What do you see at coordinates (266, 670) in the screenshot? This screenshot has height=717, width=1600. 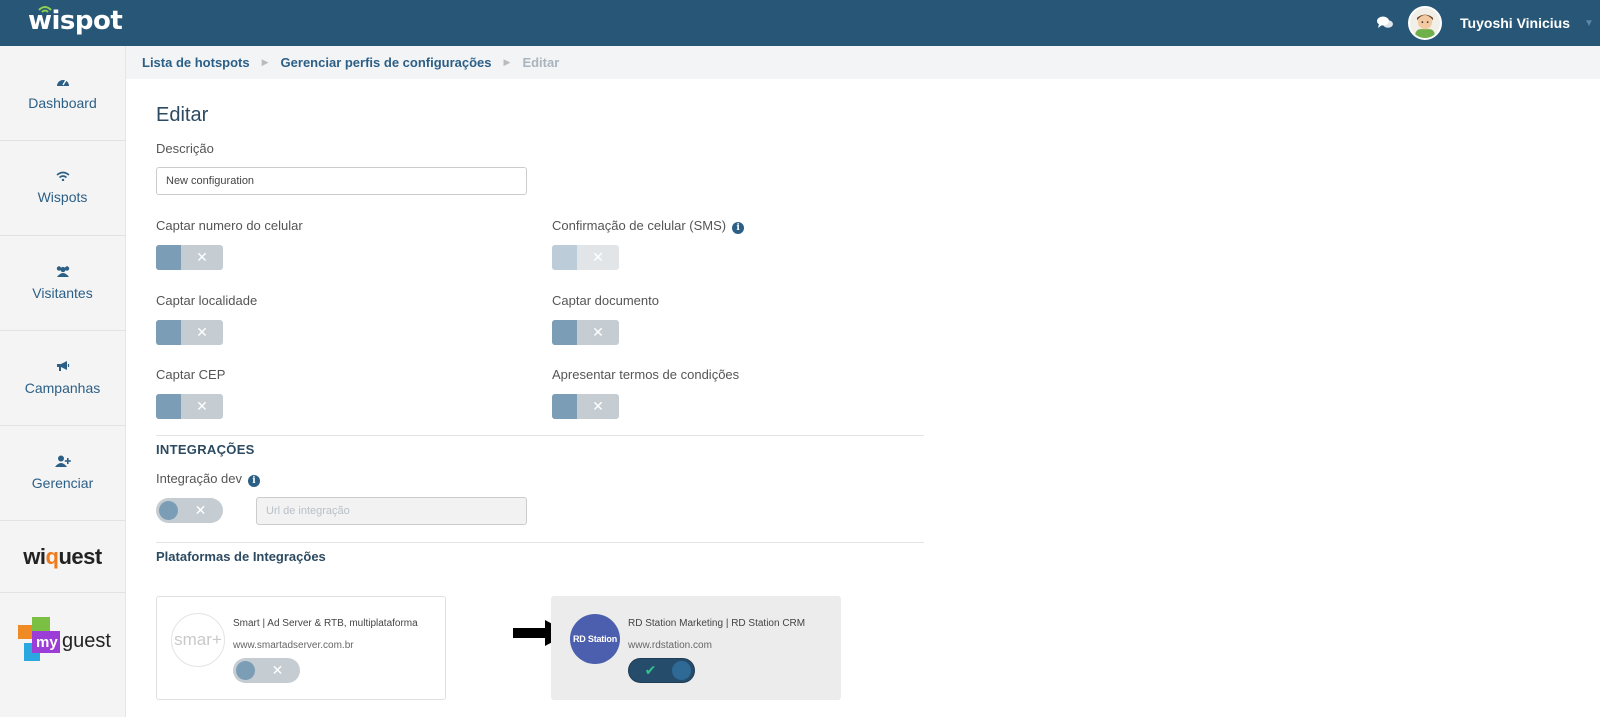 I see `smart-toggle: ✕` at bounding box center [266, 670].